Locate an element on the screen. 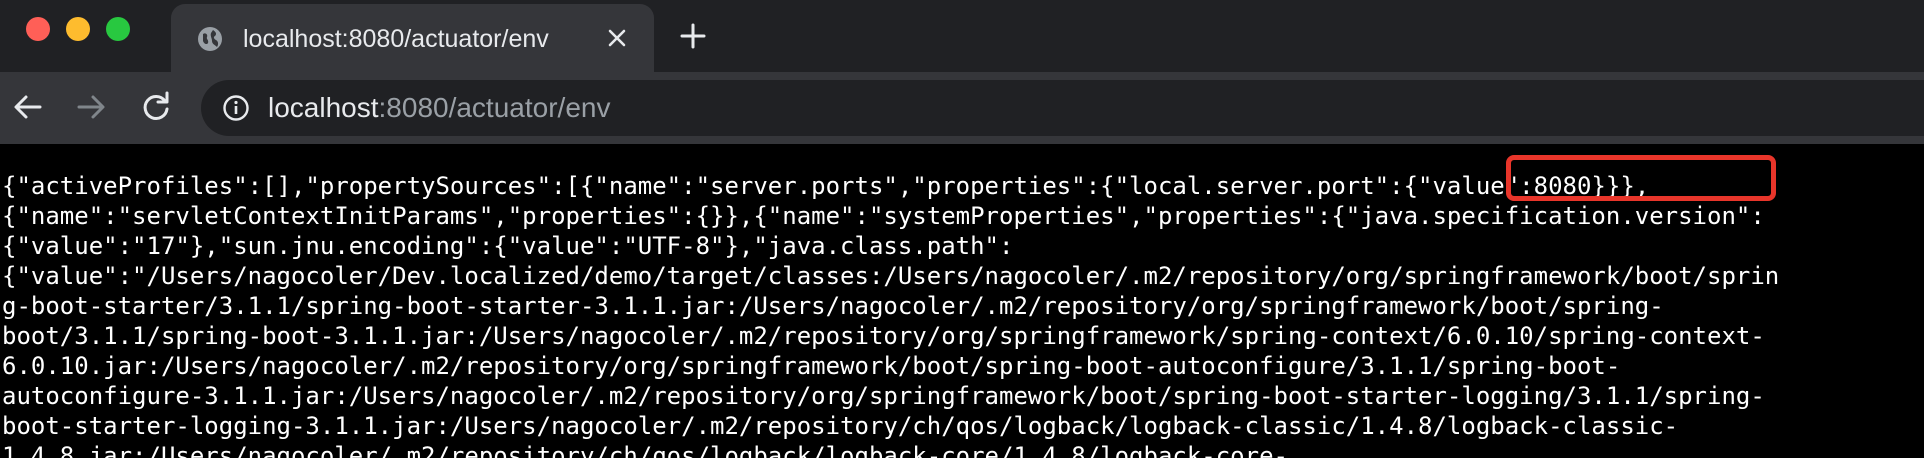  active-tab: localhost:8080/actuator/env is located at coordinates (412, 38).